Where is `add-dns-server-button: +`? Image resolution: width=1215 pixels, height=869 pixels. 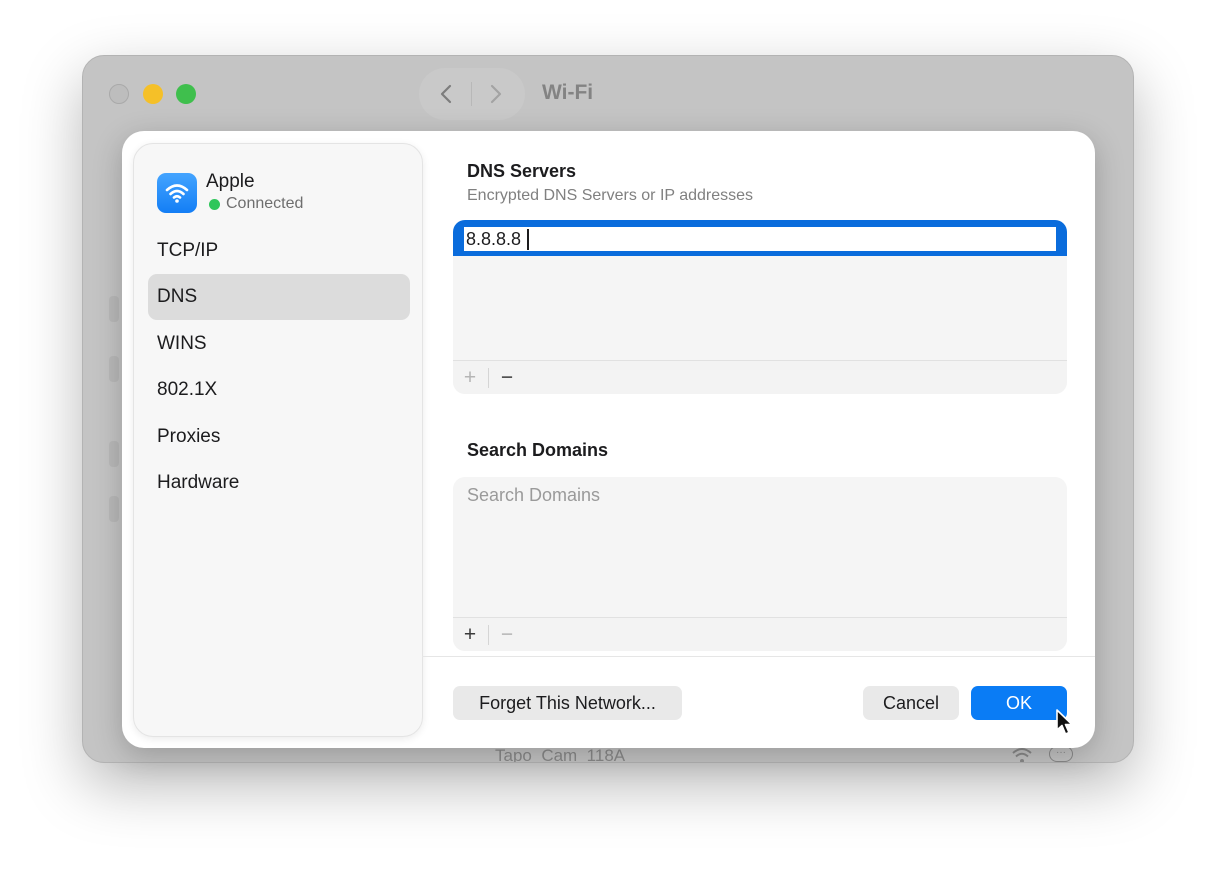 add-dns-server-button: + is located at coordinates (470, 377).